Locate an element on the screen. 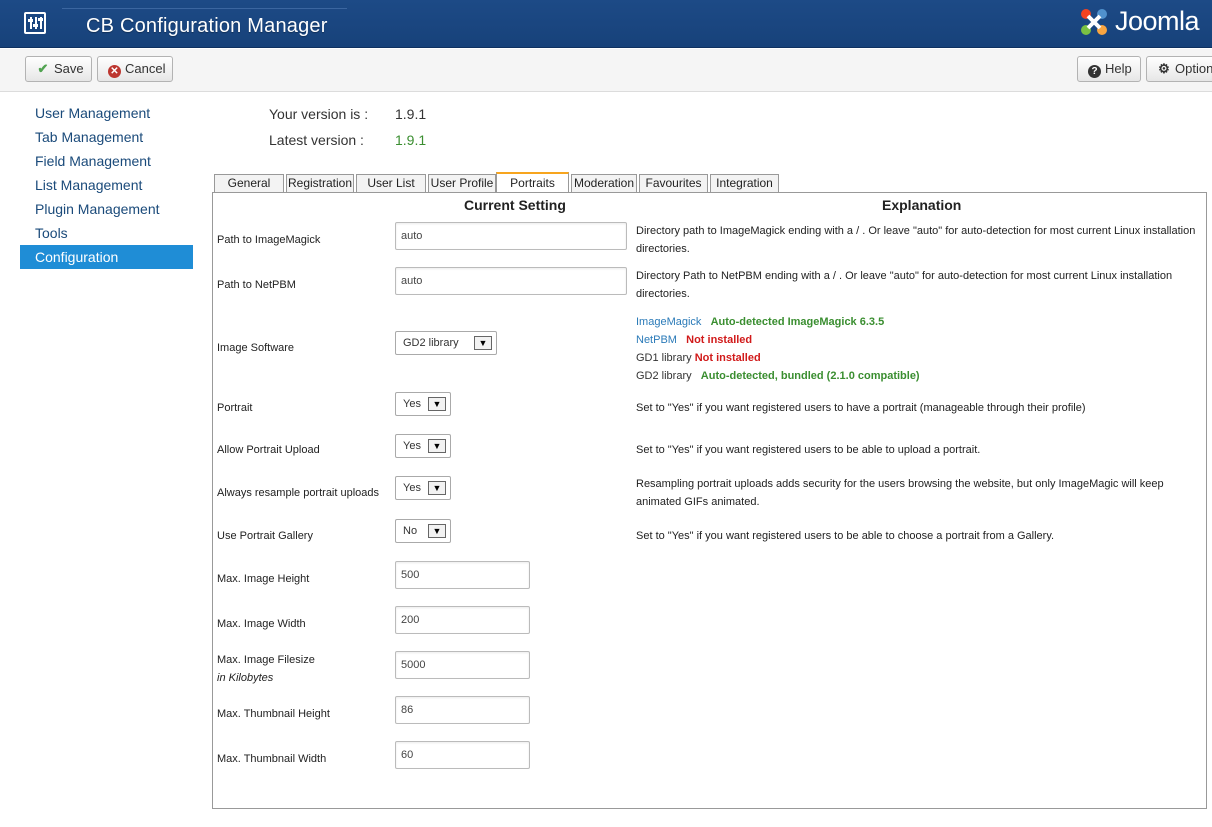 This screenshot has height=827, width=1212. max-filesize-label: Max. Image Filesize is located at coordinates (266, 660).